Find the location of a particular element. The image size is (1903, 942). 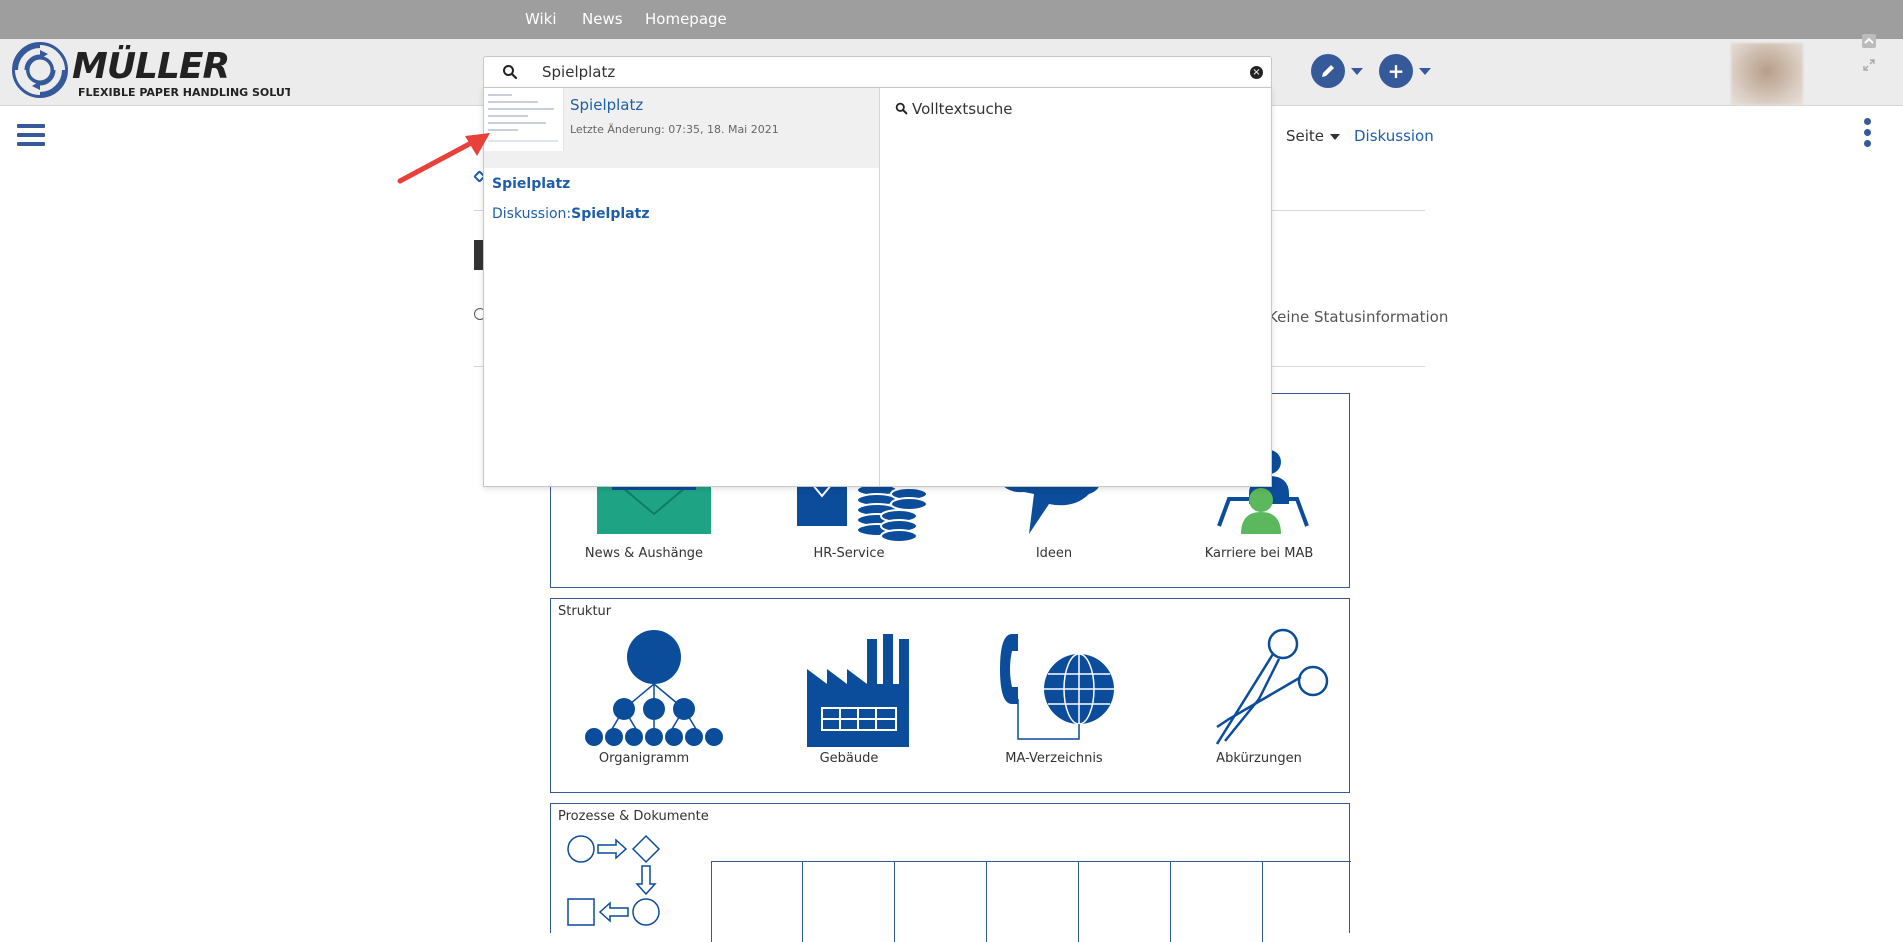

edit-menu-chevron-down-icon is located at coordinates (1357, 71).